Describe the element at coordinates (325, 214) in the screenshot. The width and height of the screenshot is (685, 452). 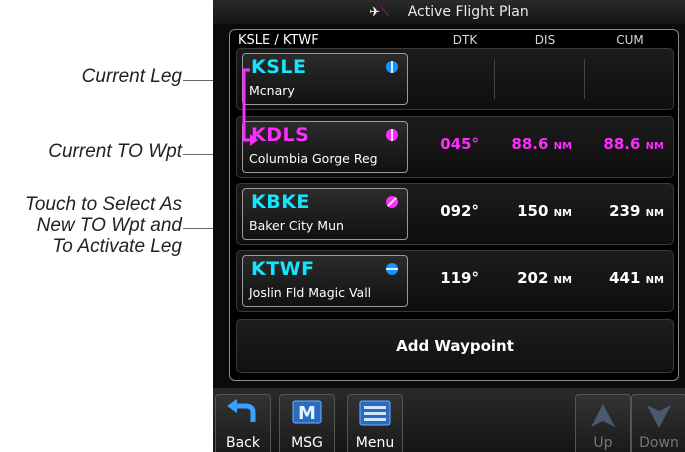
I see `waypoint-button-3: KBKE Baker City Mun` at that location.